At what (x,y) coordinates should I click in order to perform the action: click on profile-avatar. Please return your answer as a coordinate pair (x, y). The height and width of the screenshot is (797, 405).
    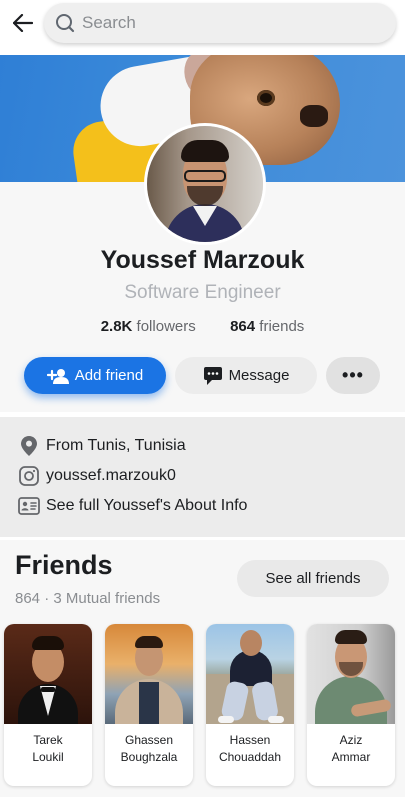
    Looking at the image, I should click on (205, 184).